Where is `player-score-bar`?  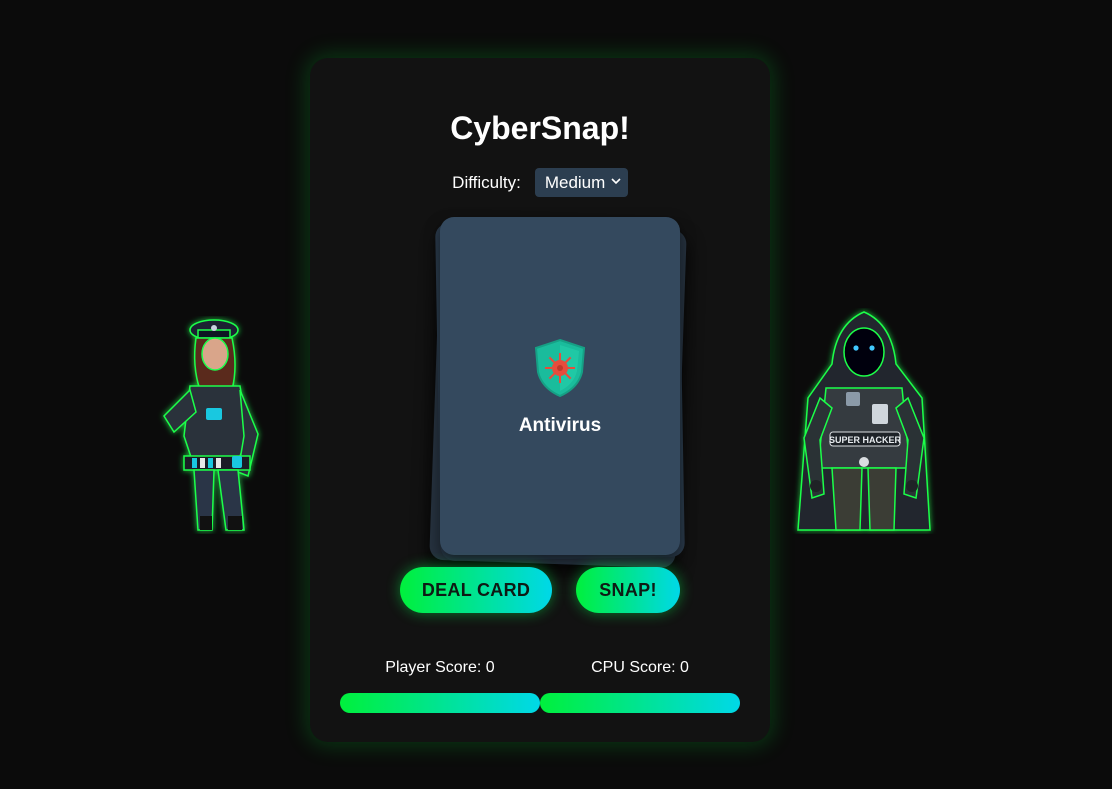 player-score-bar is located at coordinates (440, 703).